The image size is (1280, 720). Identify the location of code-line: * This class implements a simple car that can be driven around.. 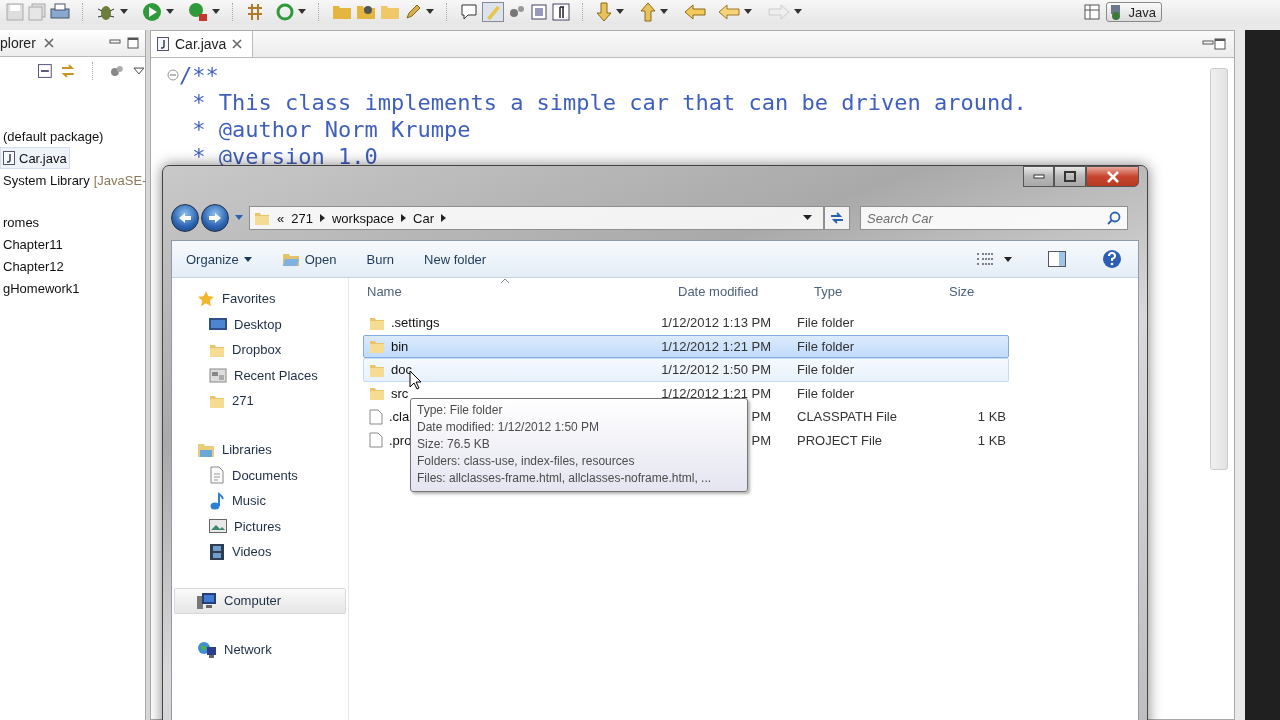
(609, 102).